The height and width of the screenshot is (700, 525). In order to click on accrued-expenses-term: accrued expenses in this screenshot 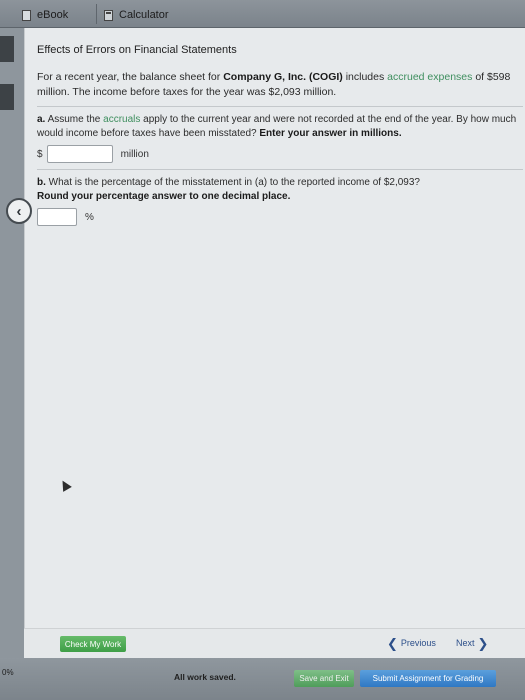, I will do `click(430, 77)`.